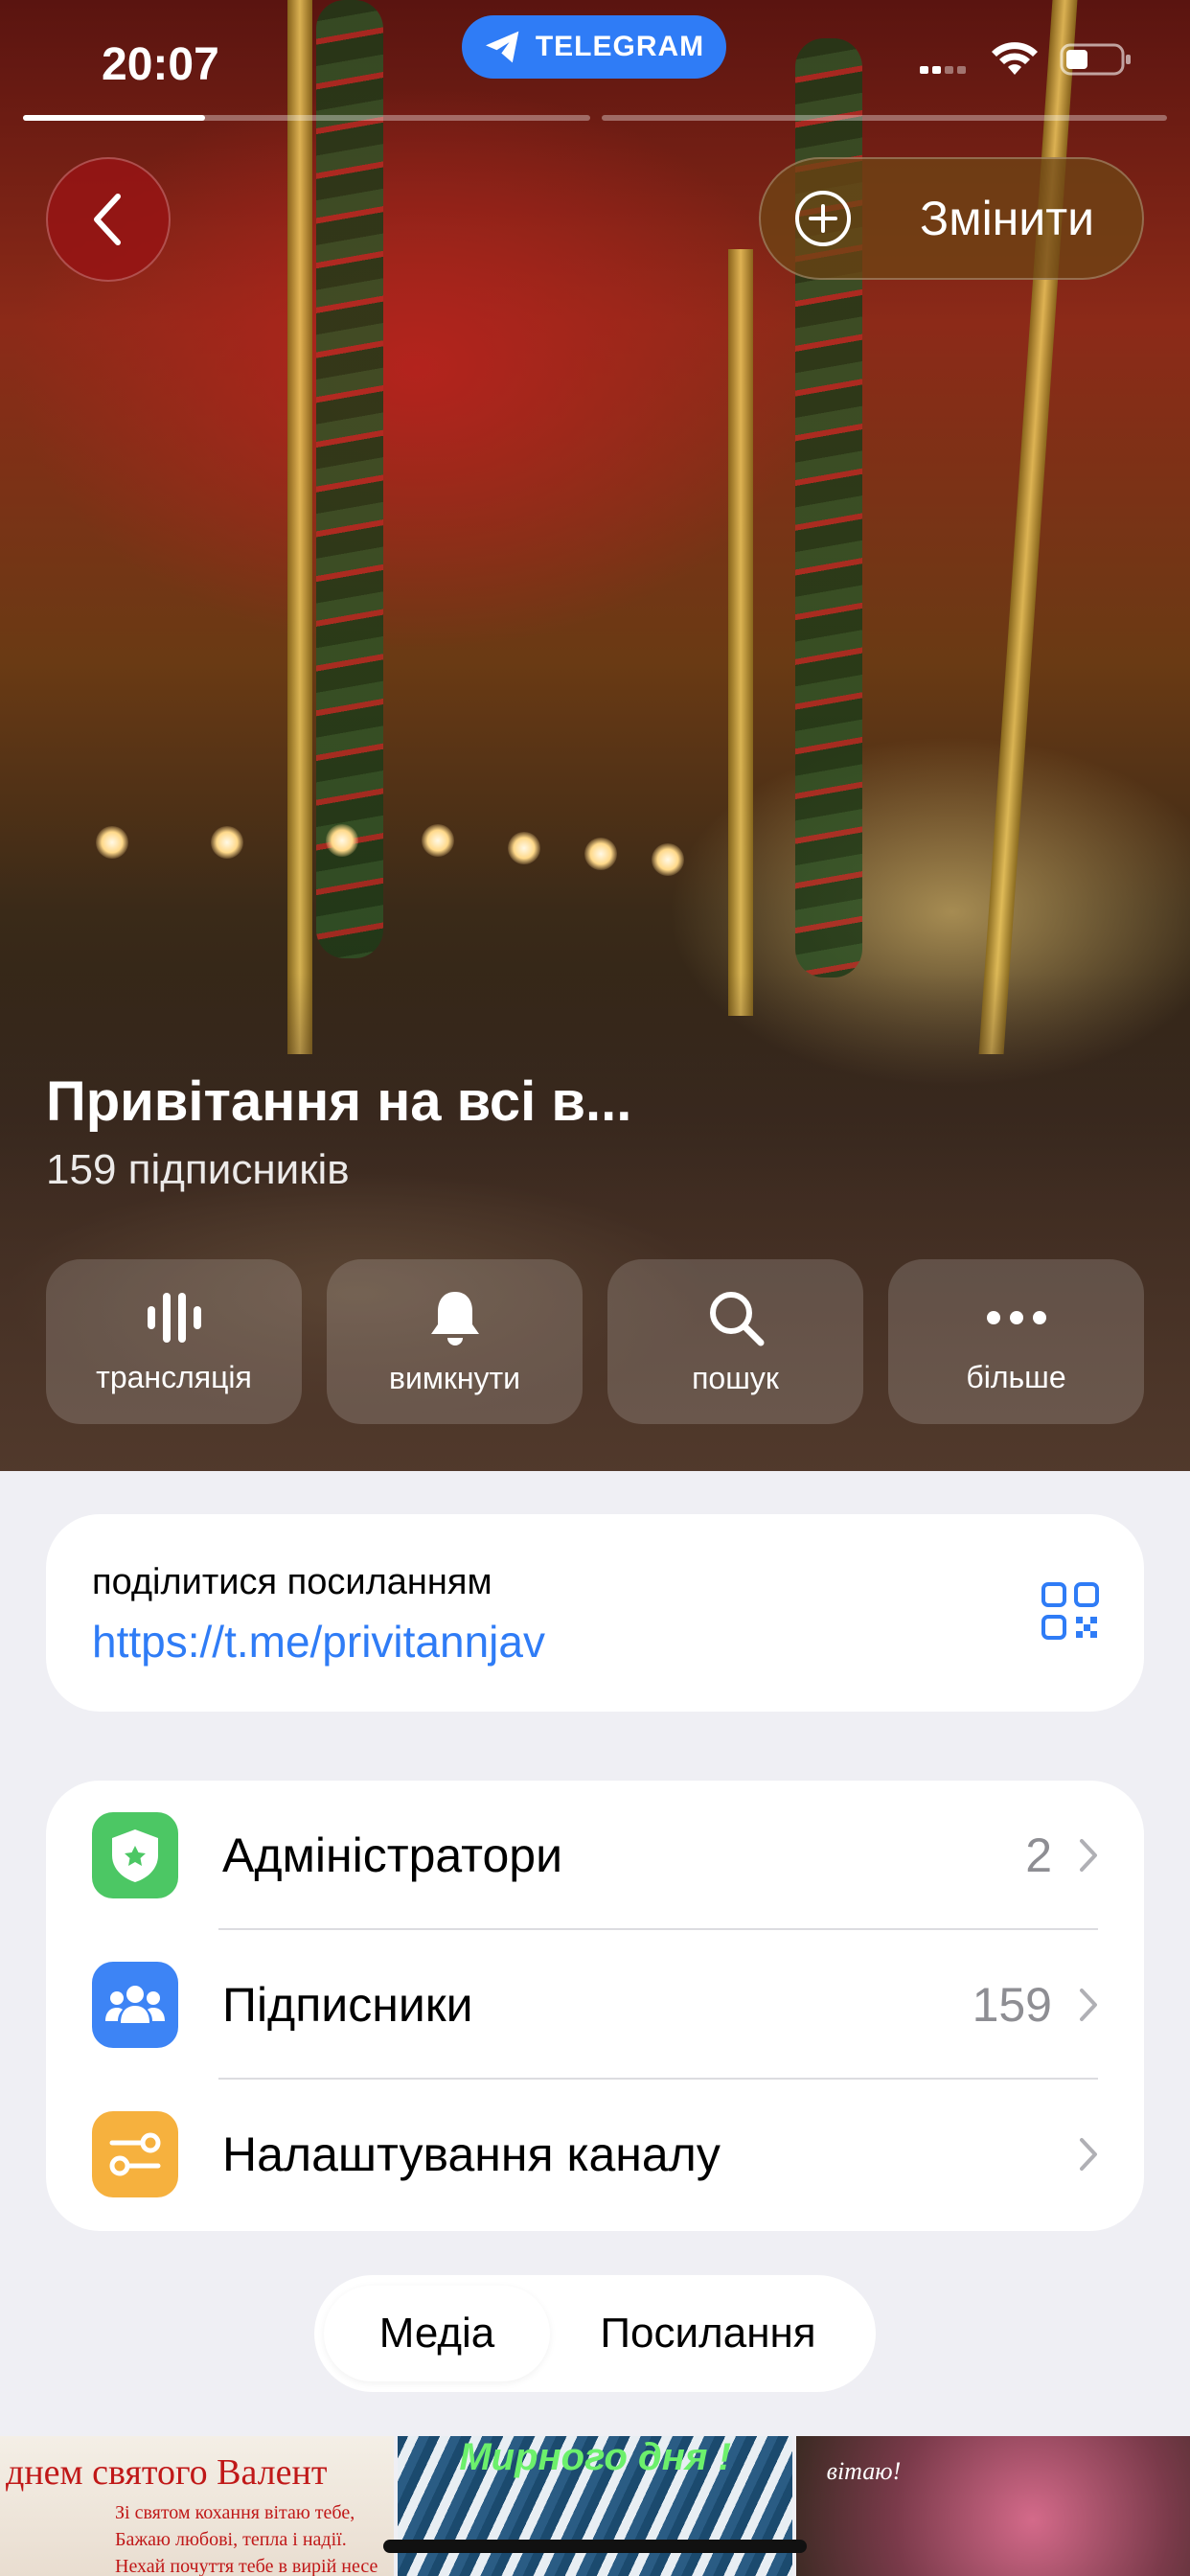 This screenshot has width=1190, height=2576. What do you see at coordinates (247, 2566) in the screenshot?
I see `thumbnail-line: Нехай почуття тебе в вирій несе` at bounding box center [247, 2566].